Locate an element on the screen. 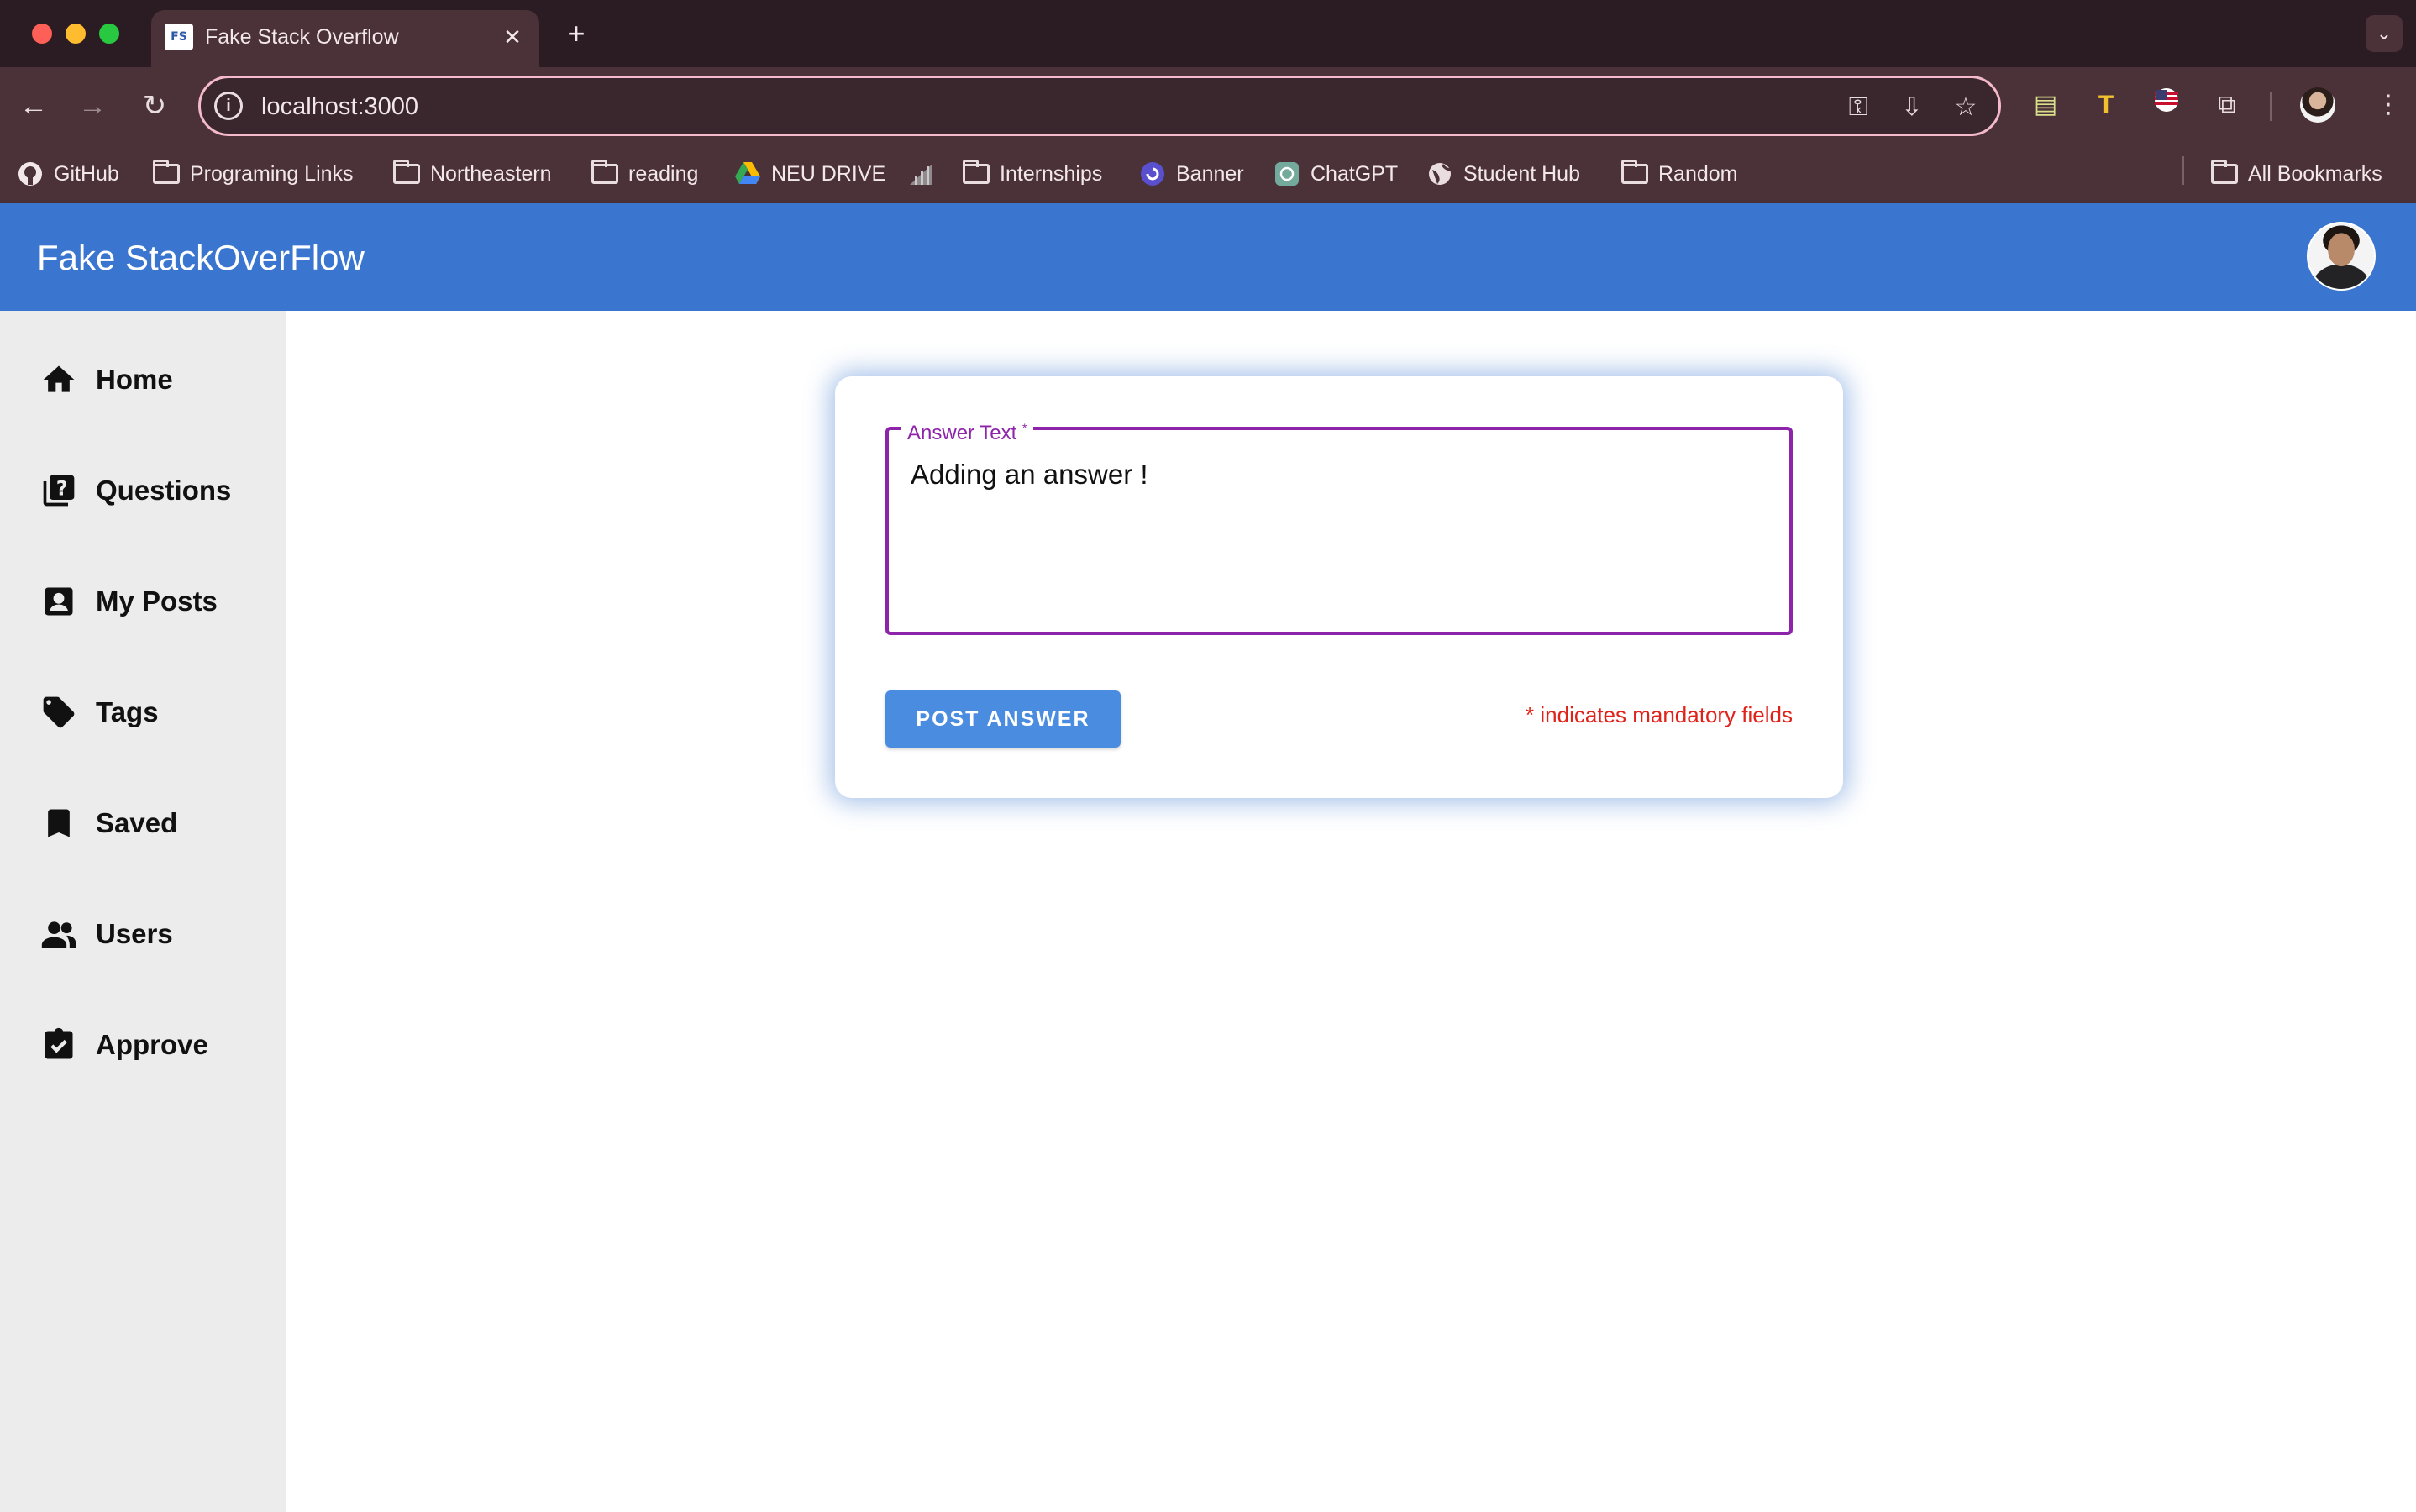  answer-text-field: Answer Text * Adding an answer ! is located at coordinates (1339, 524).